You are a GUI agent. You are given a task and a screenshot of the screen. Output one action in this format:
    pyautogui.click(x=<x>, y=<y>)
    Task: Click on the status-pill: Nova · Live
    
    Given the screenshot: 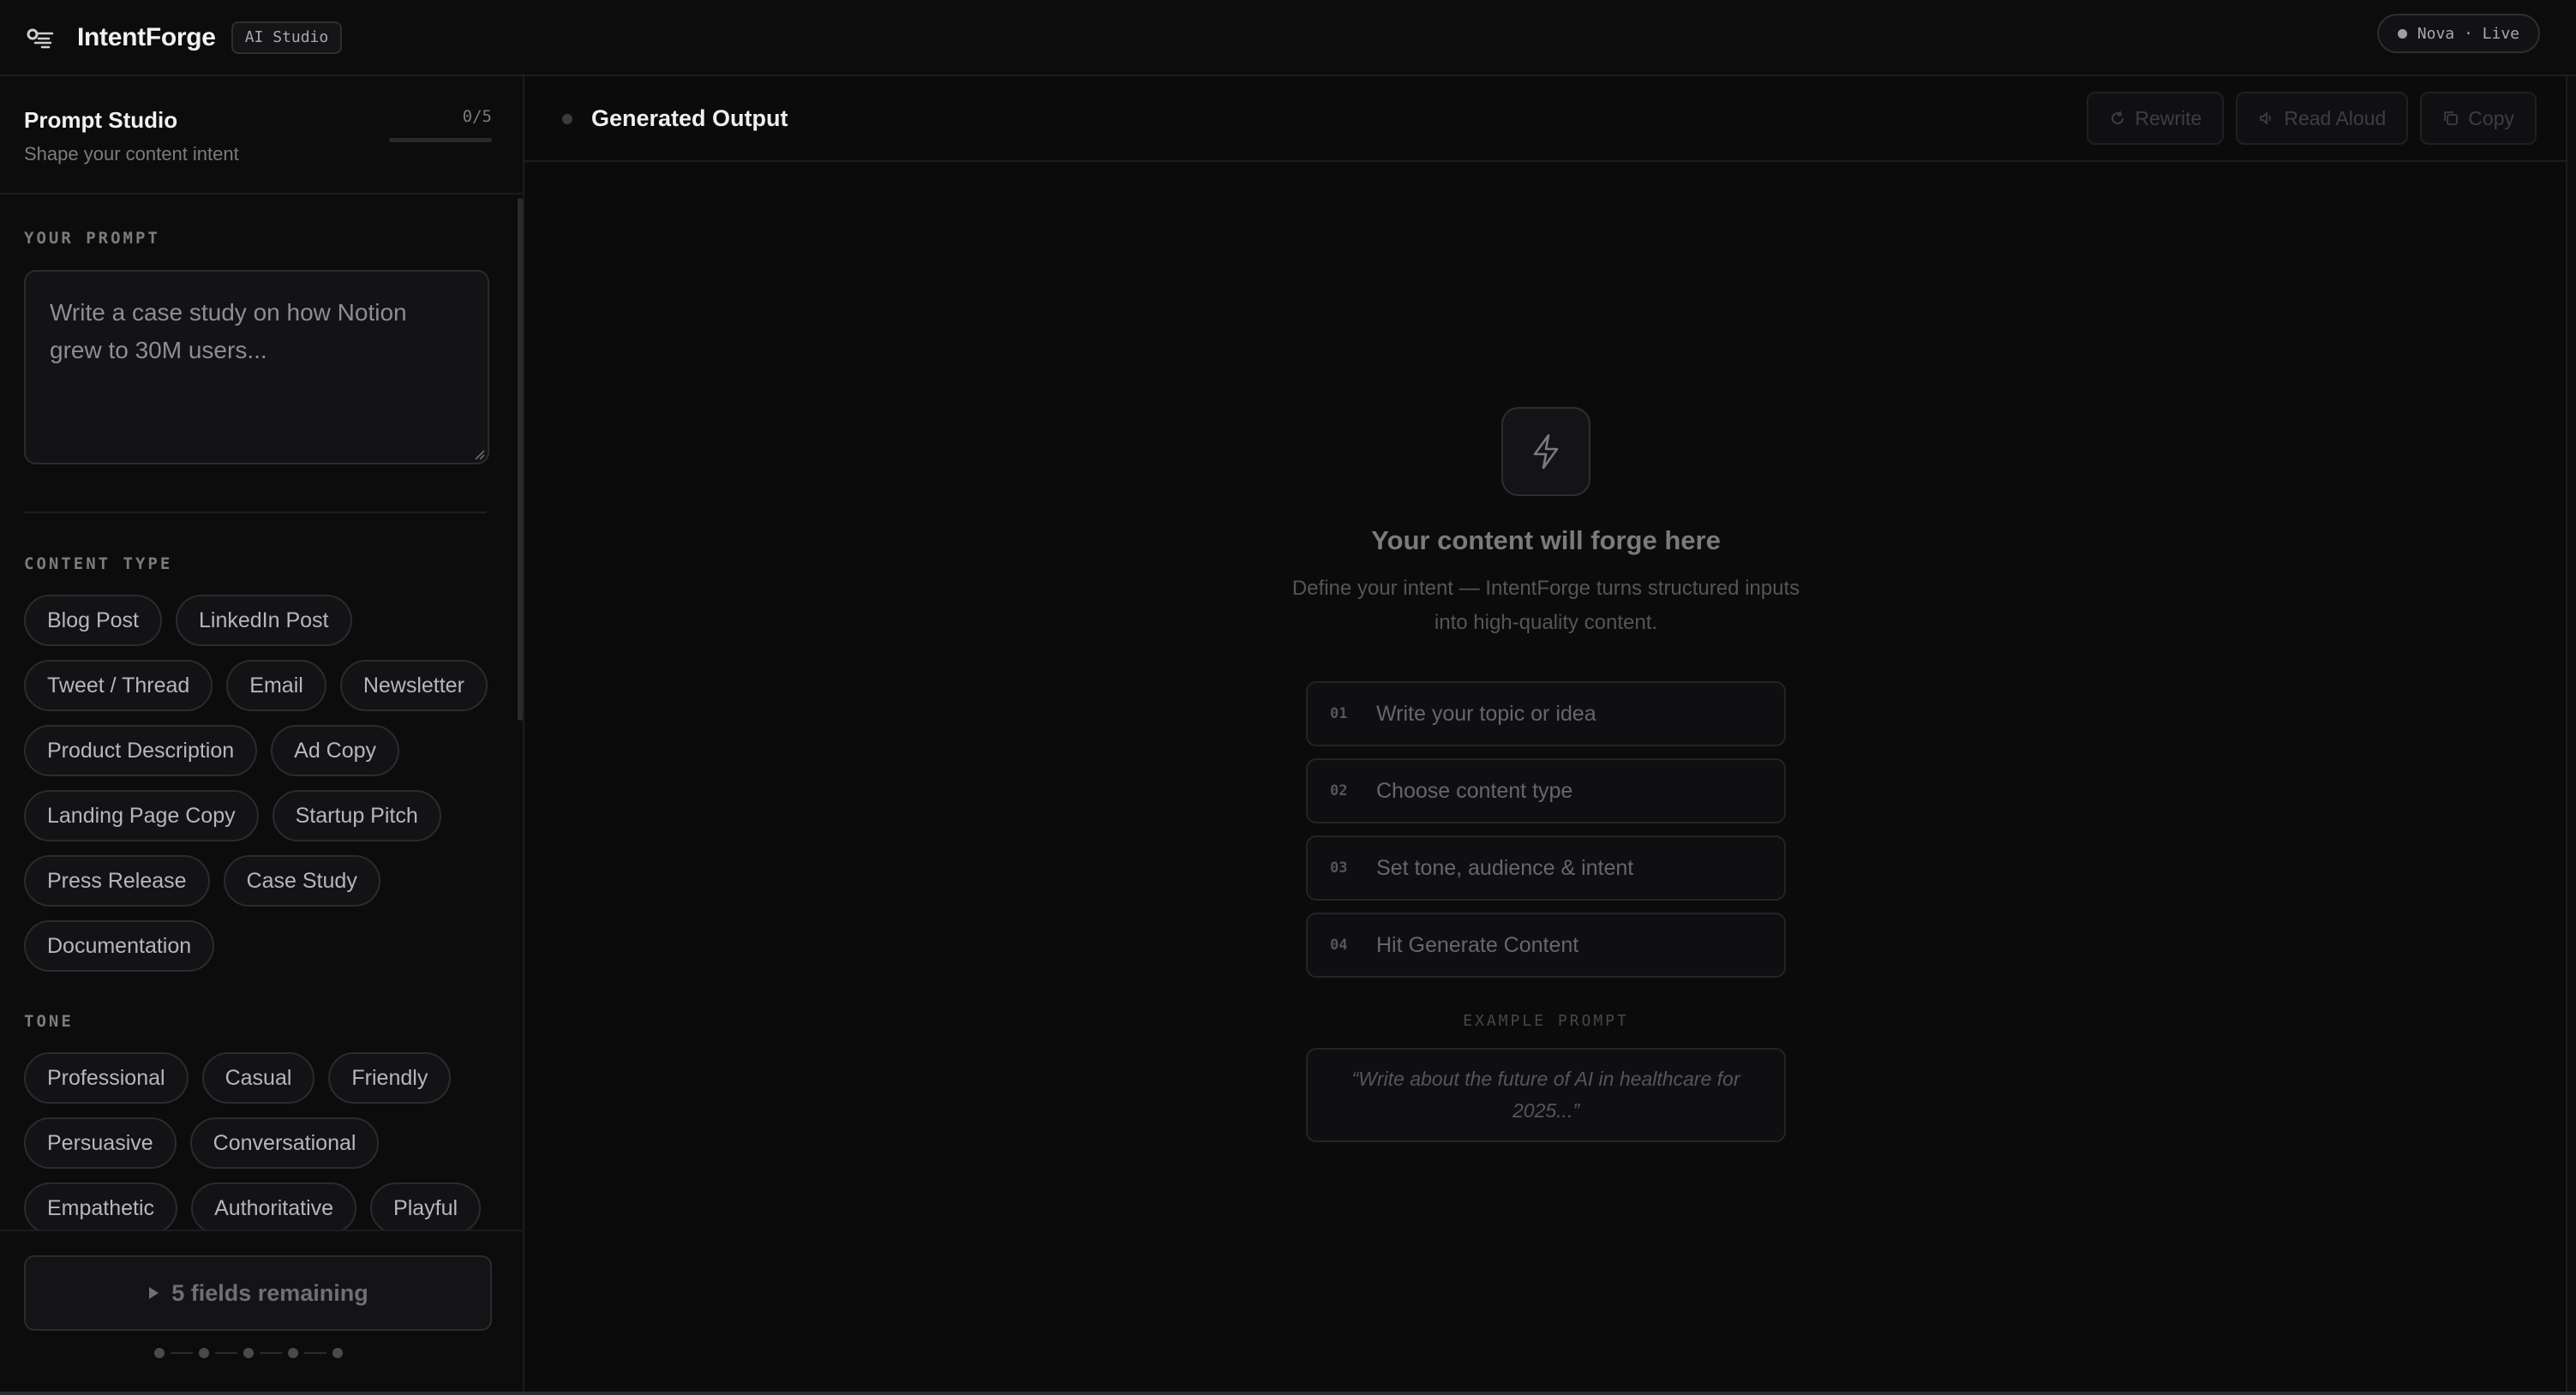 What is the action you would take?
    pyautogui.click(x=2458, y=33)
    